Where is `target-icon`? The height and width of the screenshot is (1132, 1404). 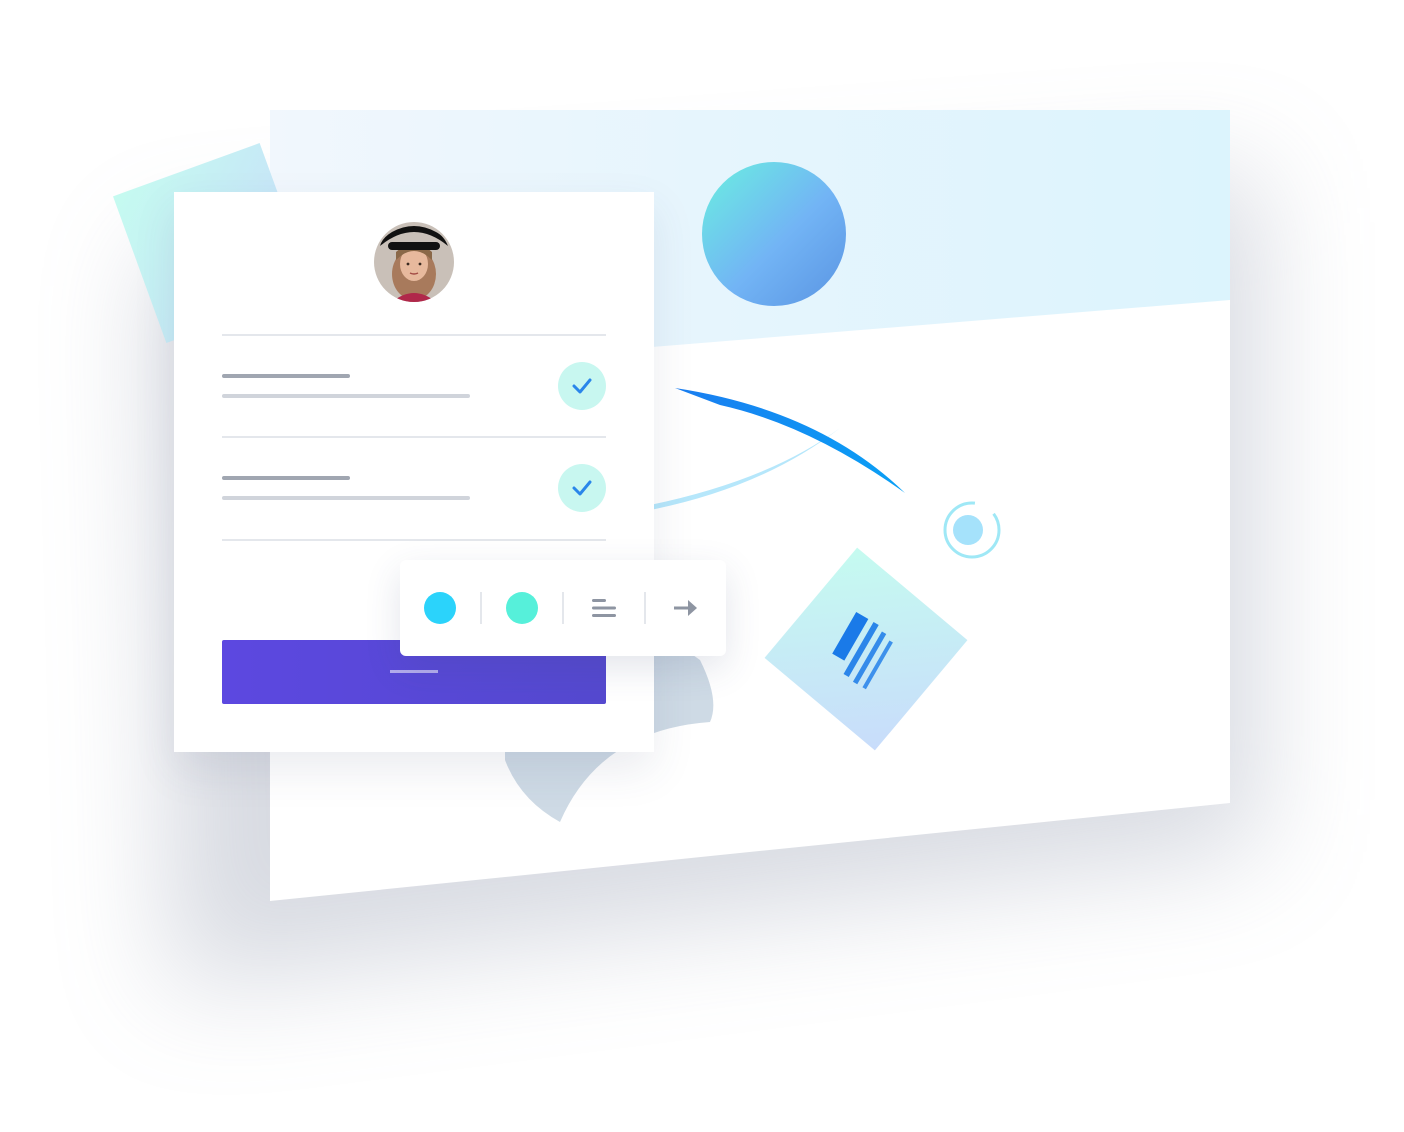
target-icon is located at coordinates (972, 530).